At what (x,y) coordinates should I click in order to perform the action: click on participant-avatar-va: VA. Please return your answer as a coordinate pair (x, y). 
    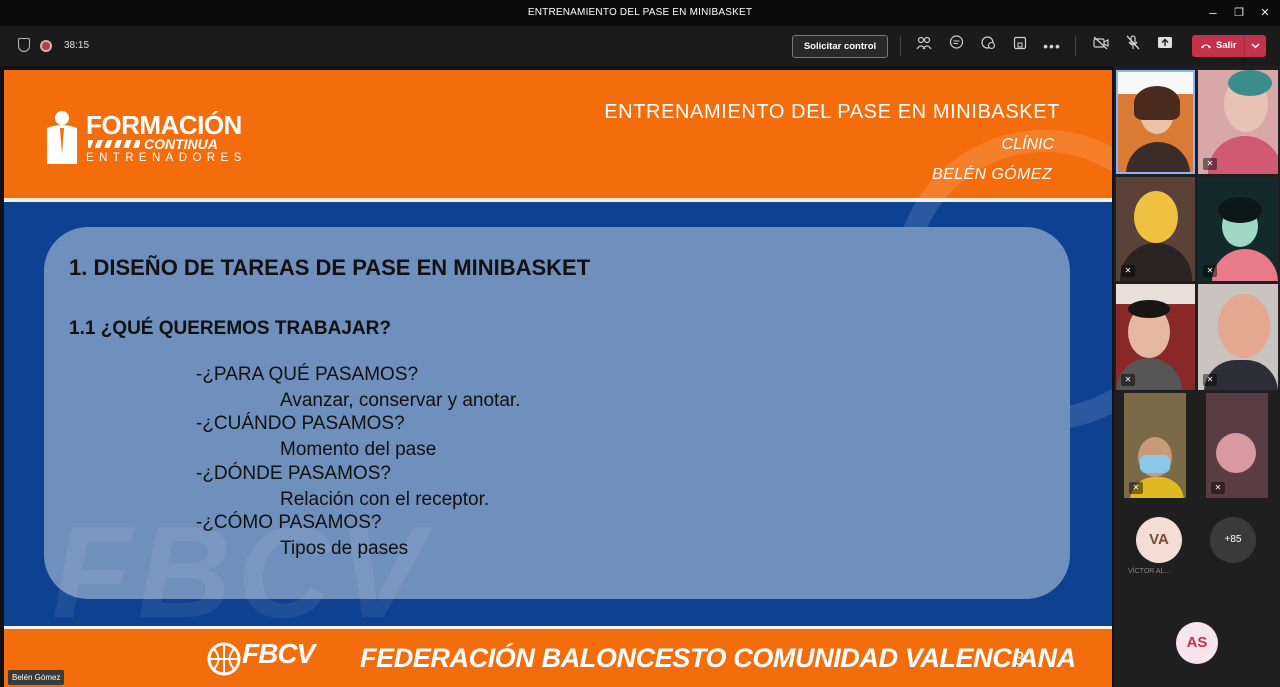
    Looking at the image, I should click on (1159, 540).